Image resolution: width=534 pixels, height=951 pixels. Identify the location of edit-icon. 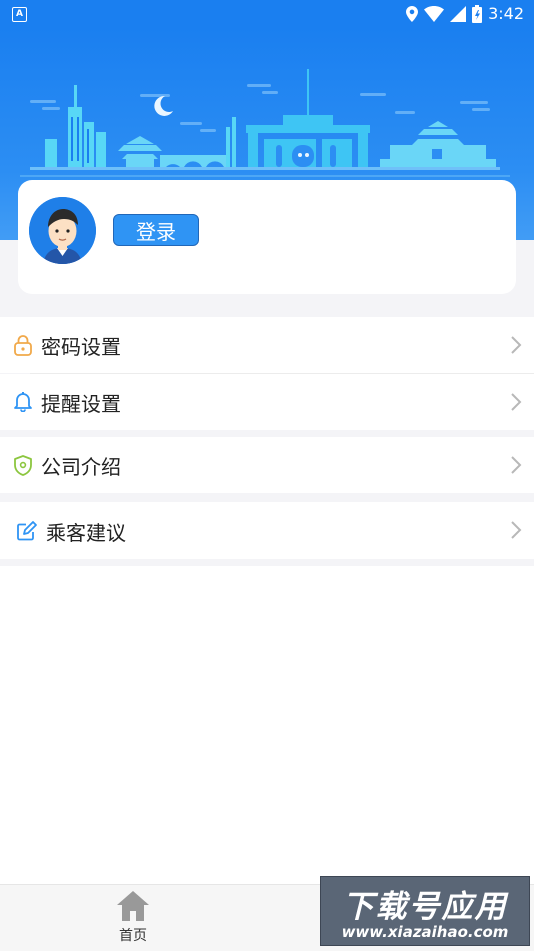
(27, 531).